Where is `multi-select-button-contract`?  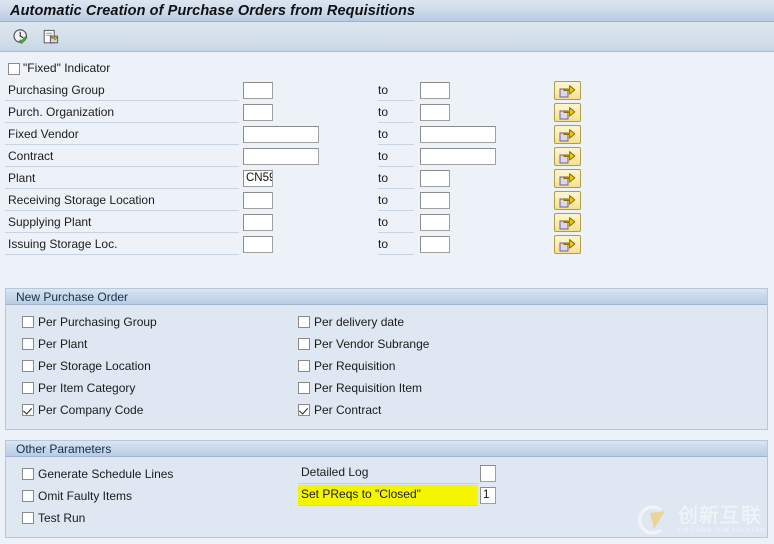
multi-select-button-contract is located at coordinates (567, 156).